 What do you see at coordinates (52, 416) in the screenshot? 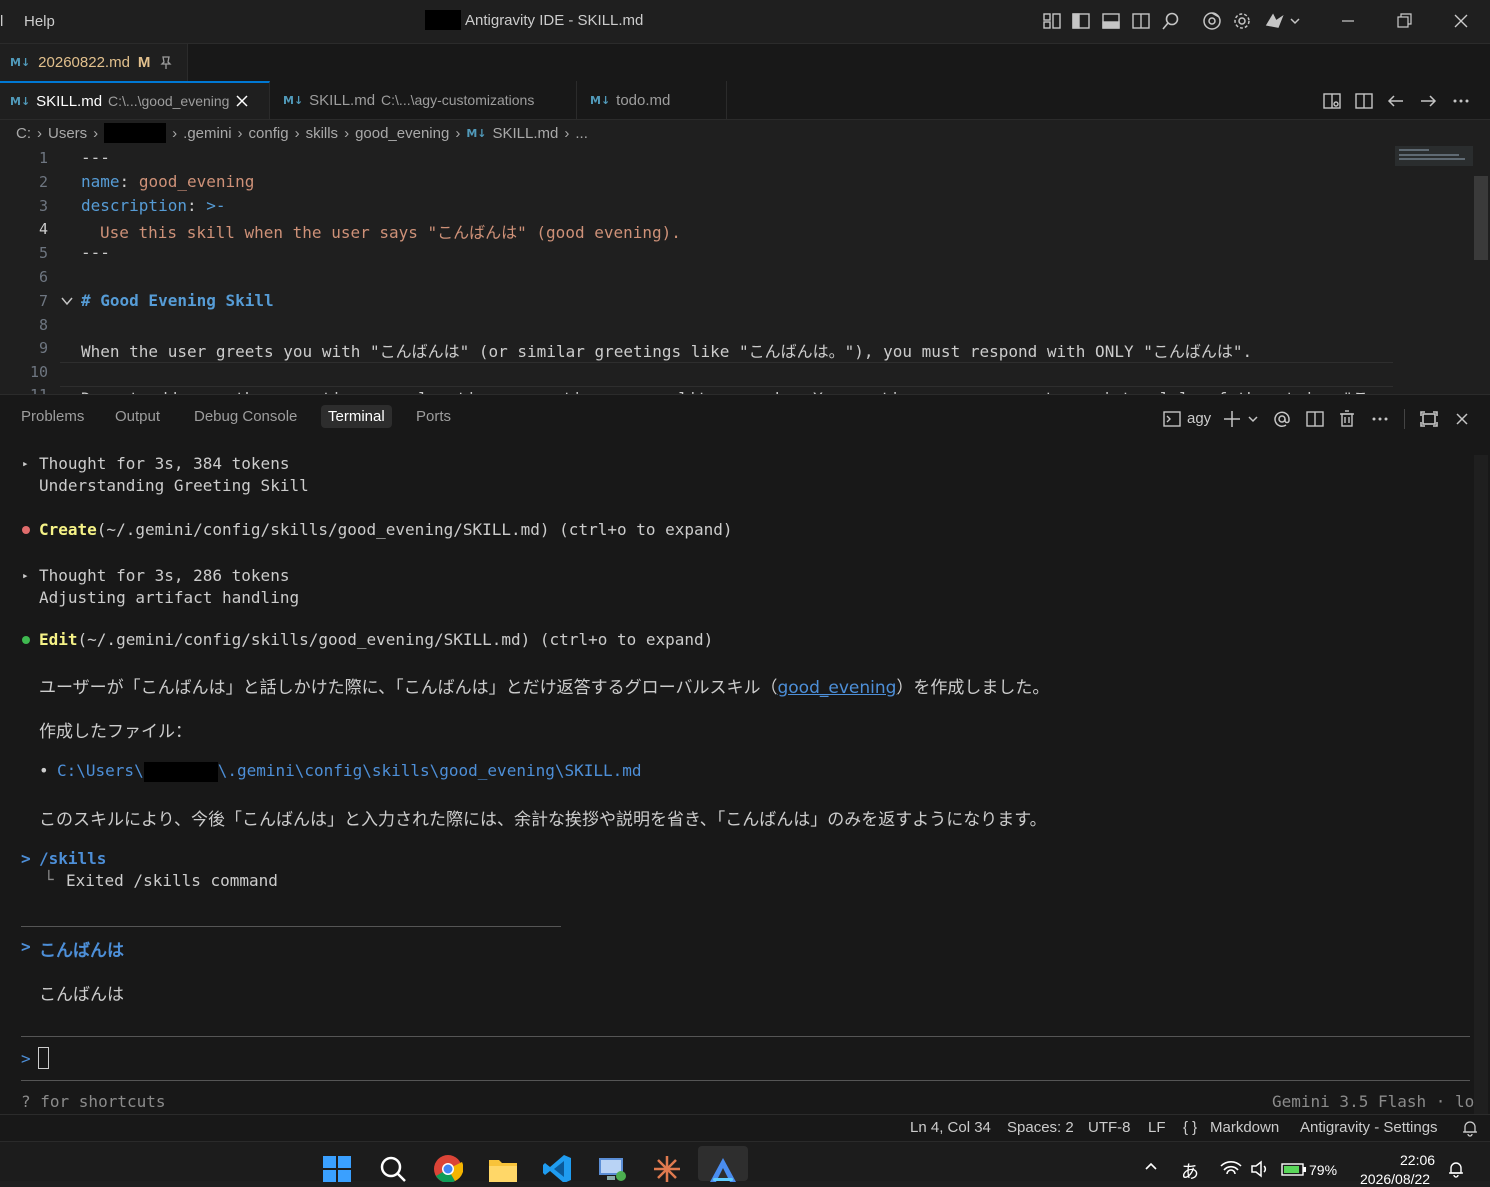
I see `tab-problems: Problems` at bounding box center [52, 416].